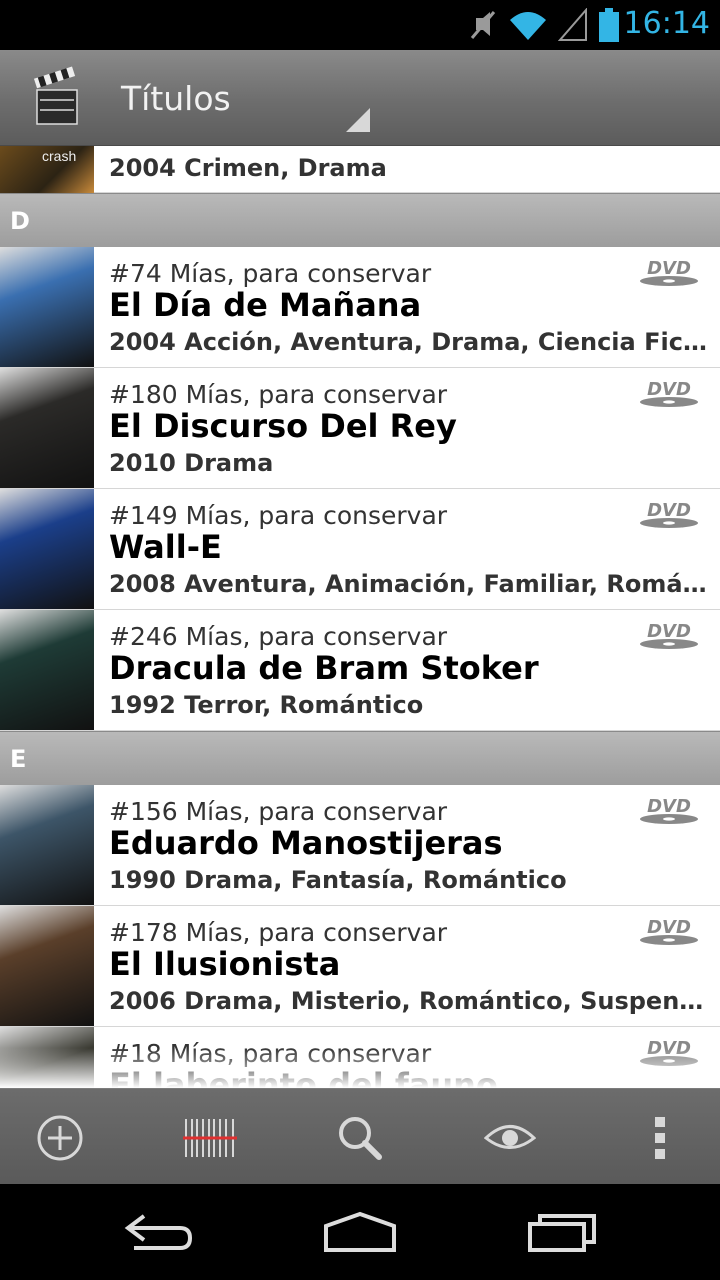 The height and width of the screenshot is (1280, 720). Describe the element at coordinates (266, 705) in the screenshot. I see `item-genres: 1992 Terror, Romántico` at that location.